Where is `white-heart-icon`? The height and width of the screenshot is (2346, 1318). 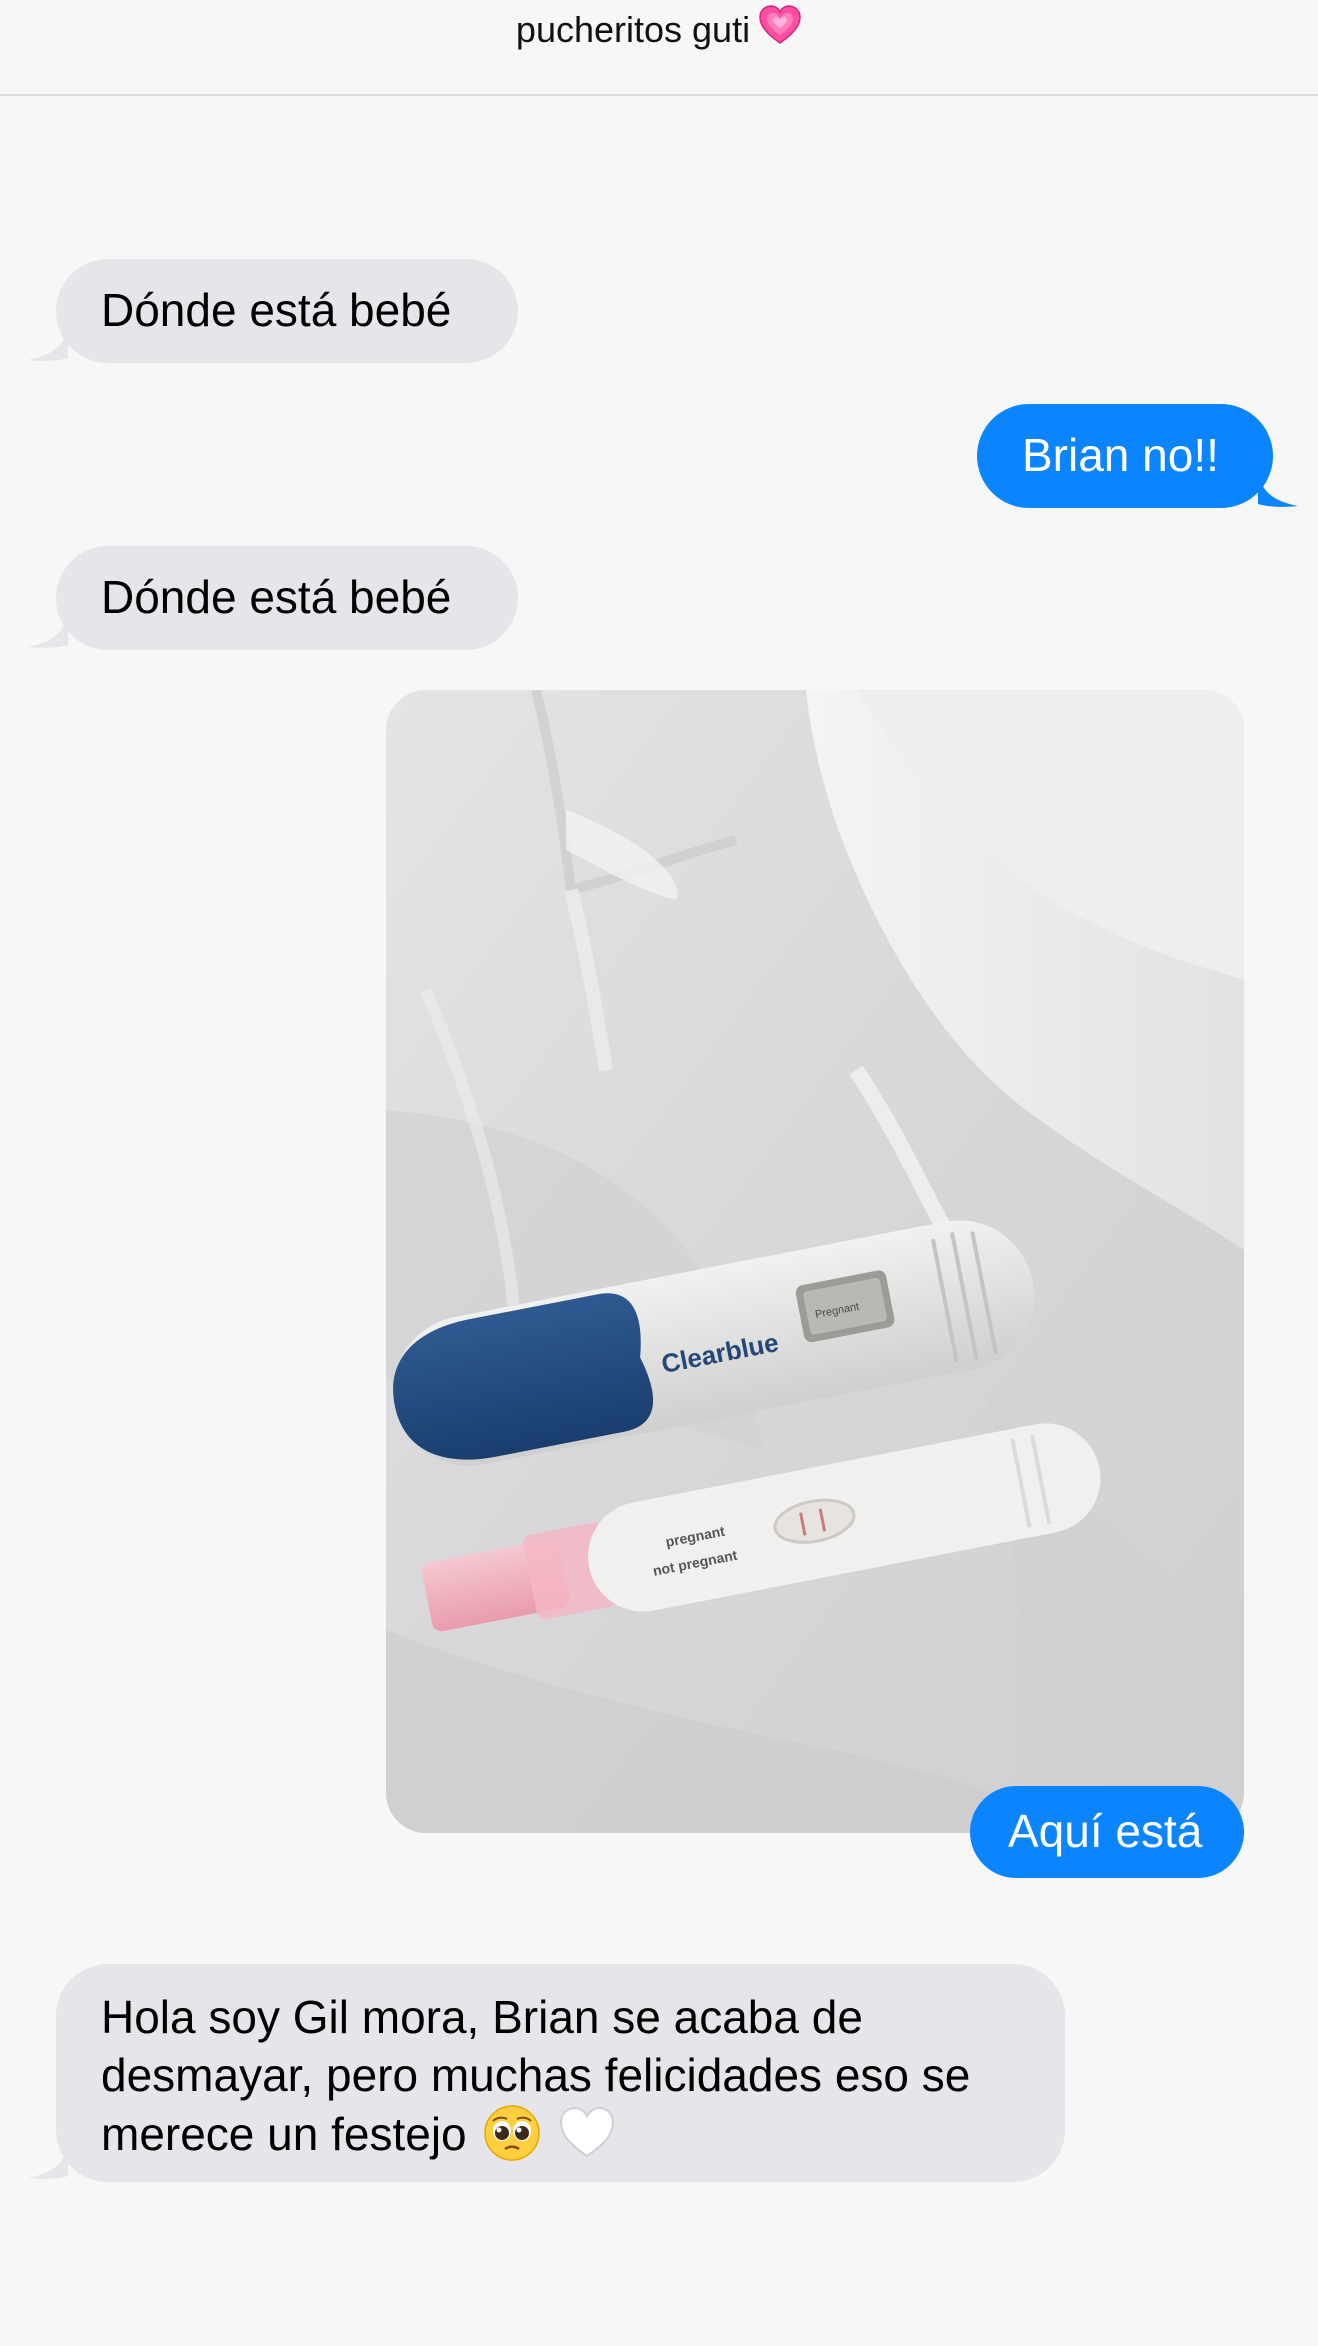 white-heart-icon is located at coordinates (587, 2139).